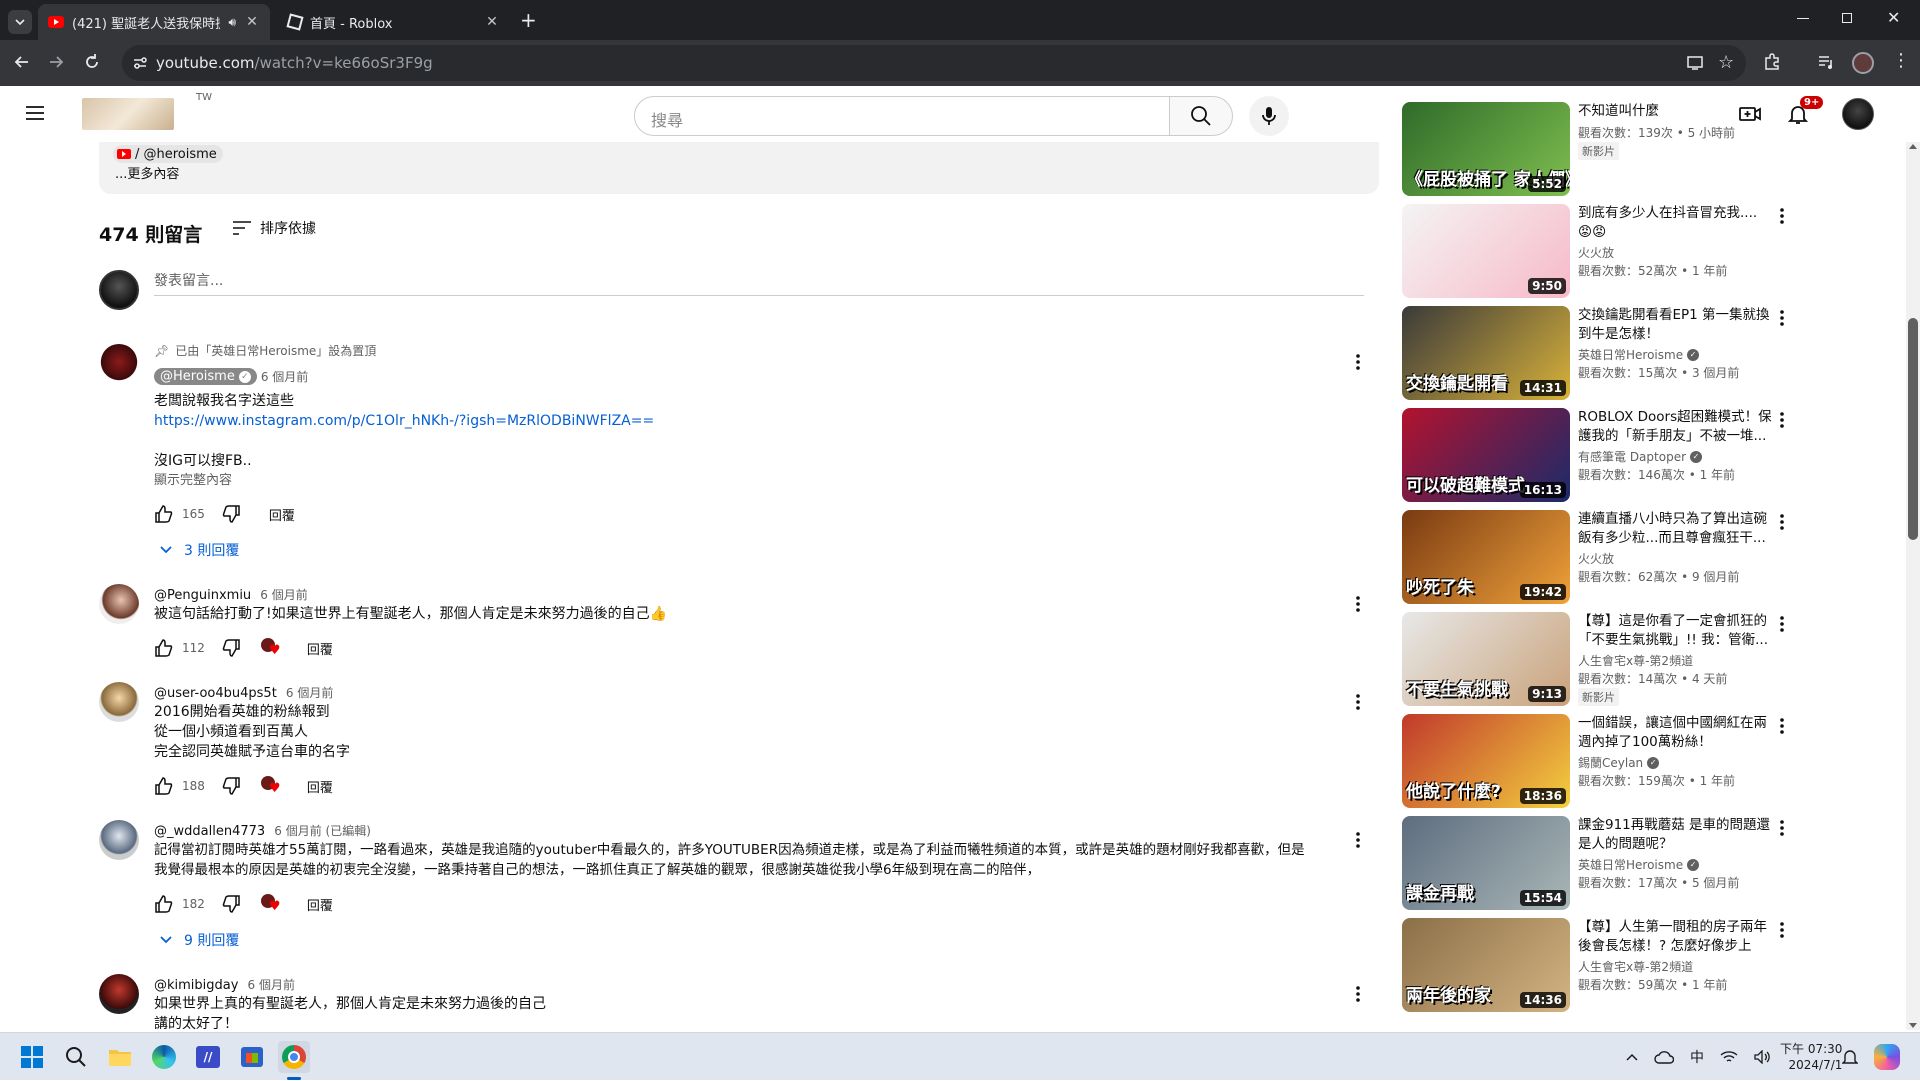 The image size is (1920, 1081). I want to click on view-replies-button: 3 則回覆, so click(199, 550).